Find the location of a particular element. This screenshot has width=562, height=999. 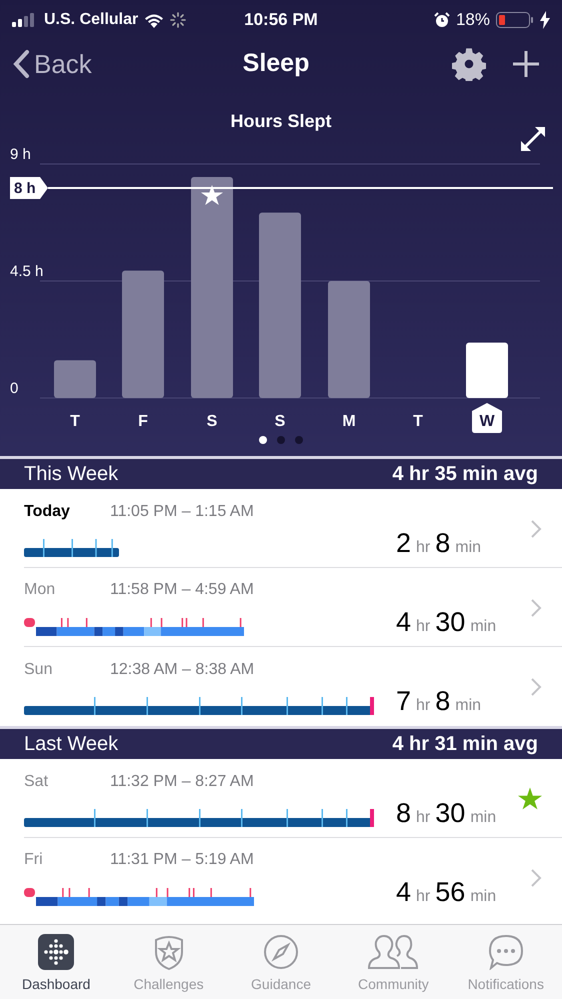

goal-label: 8 h is located at coordinates (25, 188).